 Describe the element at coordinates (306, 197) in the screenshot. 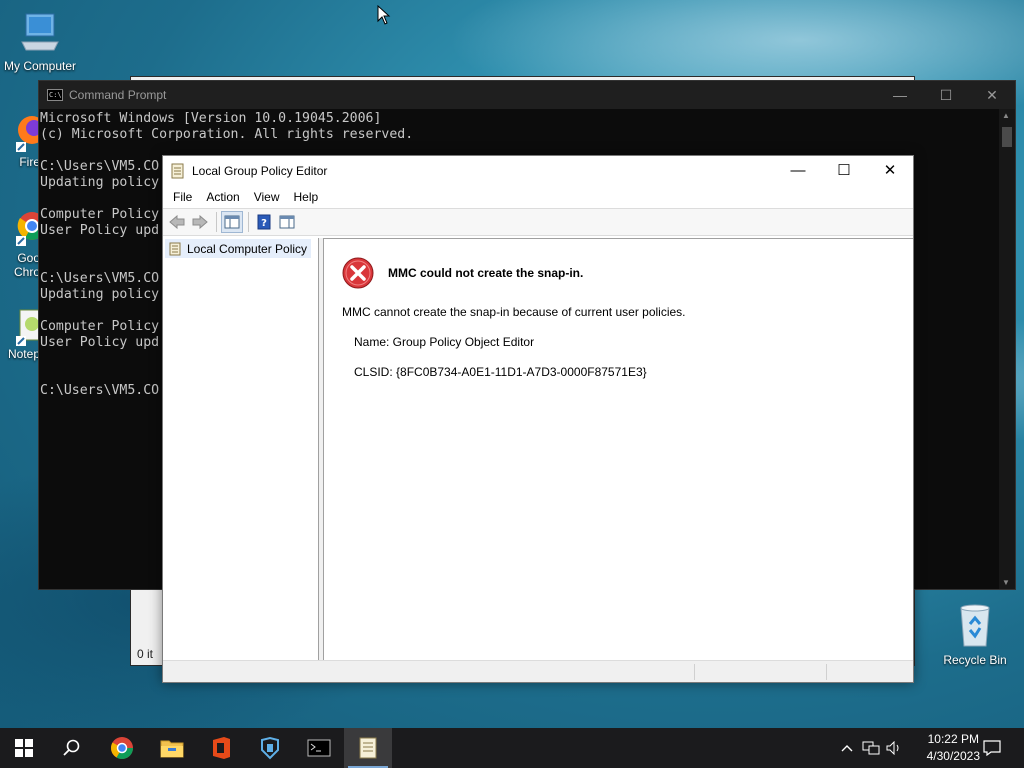

I see `menu-help: Help` at that location.